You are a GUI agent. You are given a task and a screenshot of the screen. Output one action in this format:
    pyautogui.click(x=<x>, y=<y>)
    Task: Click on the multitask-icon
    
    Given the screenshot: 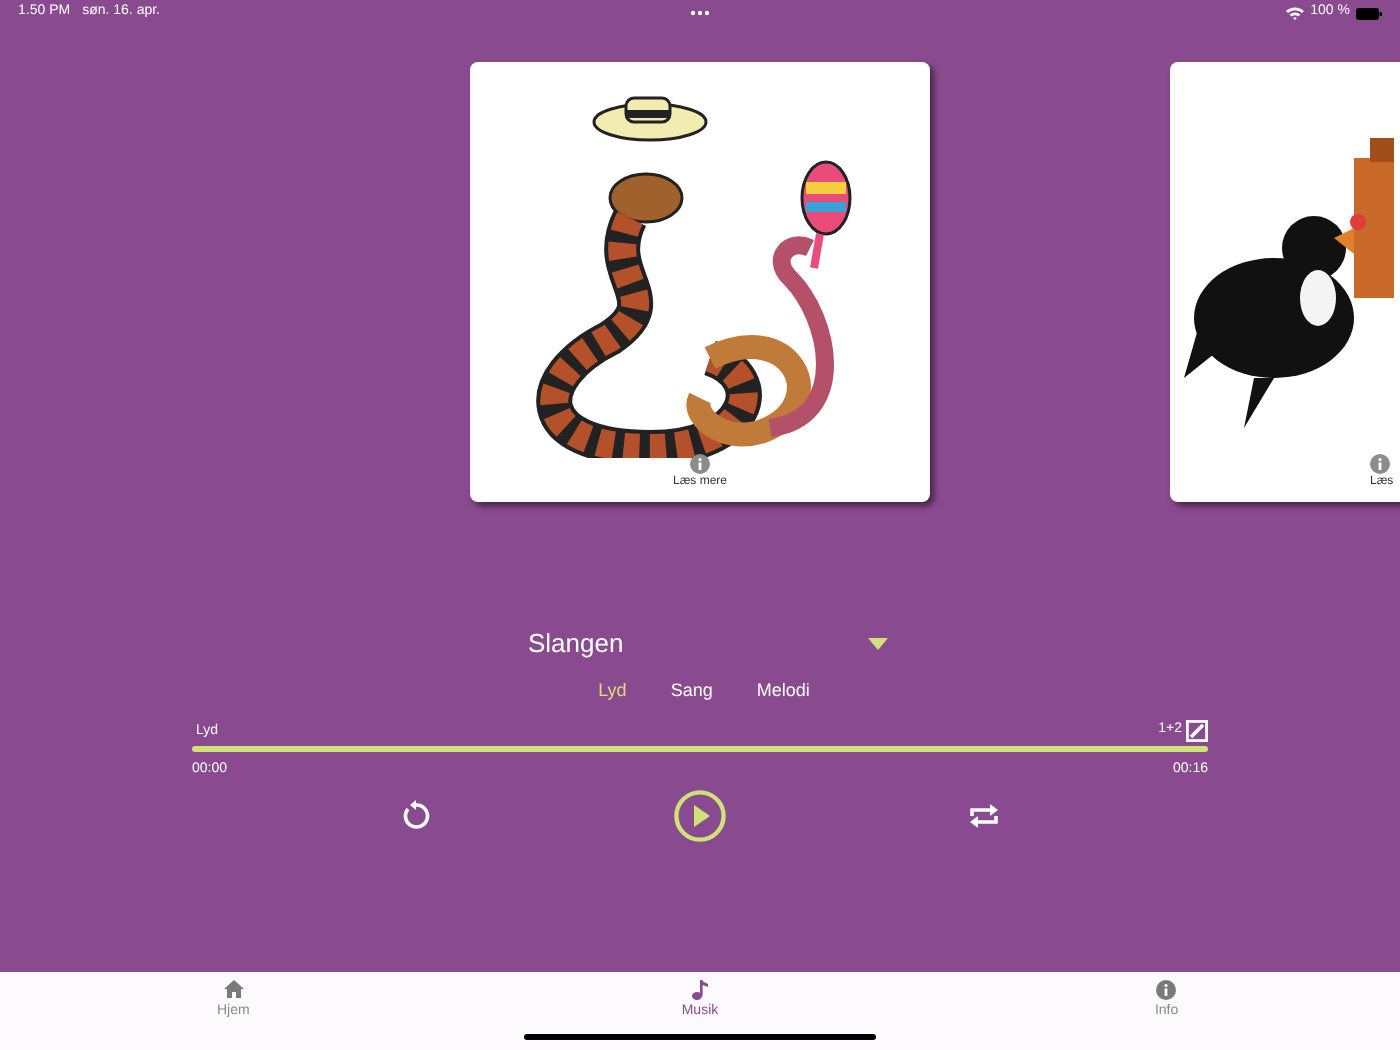 What is the action you would take?
    pyautogui.click(x=700, y=13)
    